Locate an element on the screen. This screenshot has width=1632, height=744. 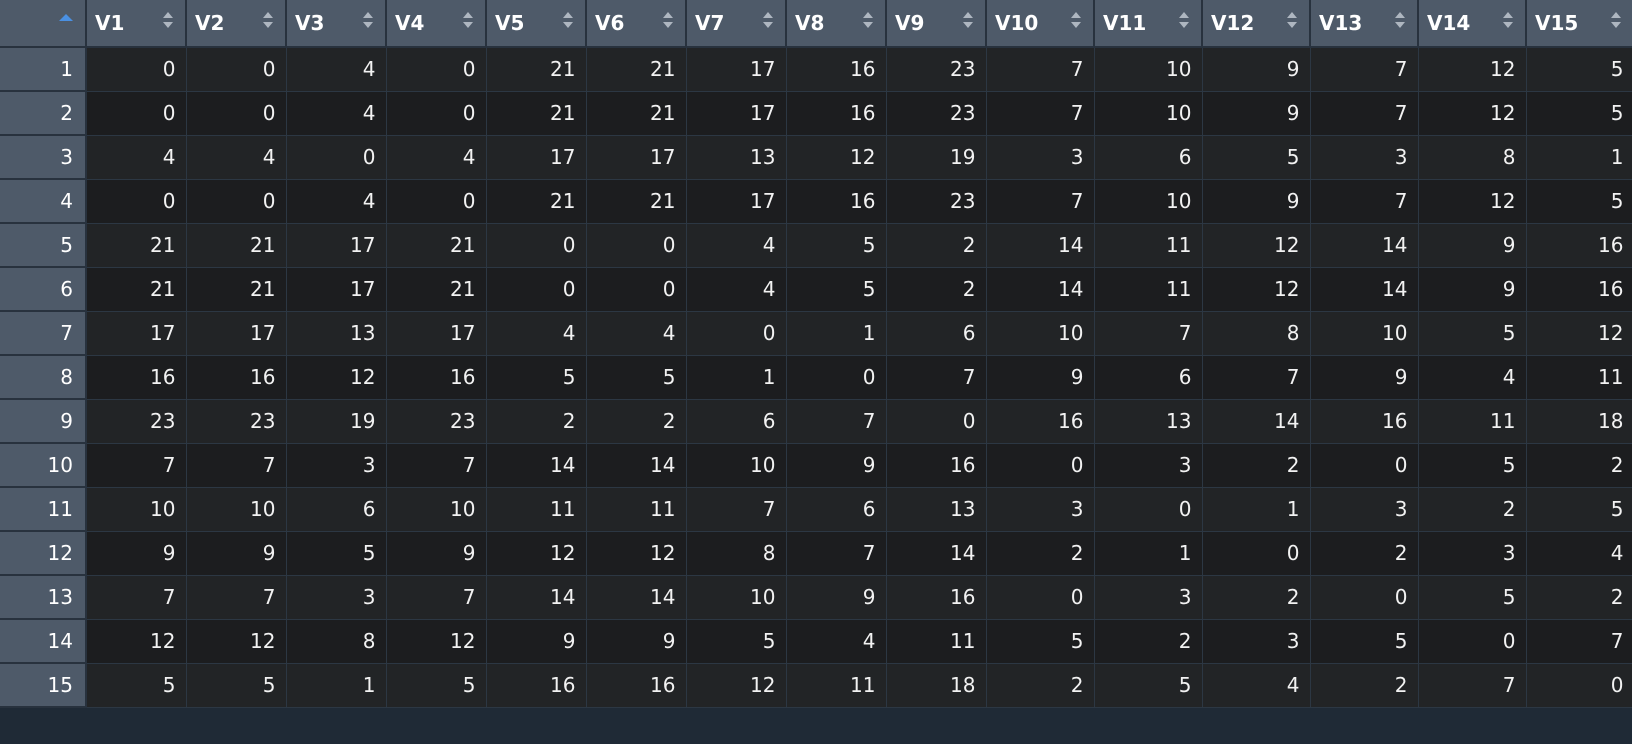
column-header-v8: V8 is located at coordinates (836, 24).